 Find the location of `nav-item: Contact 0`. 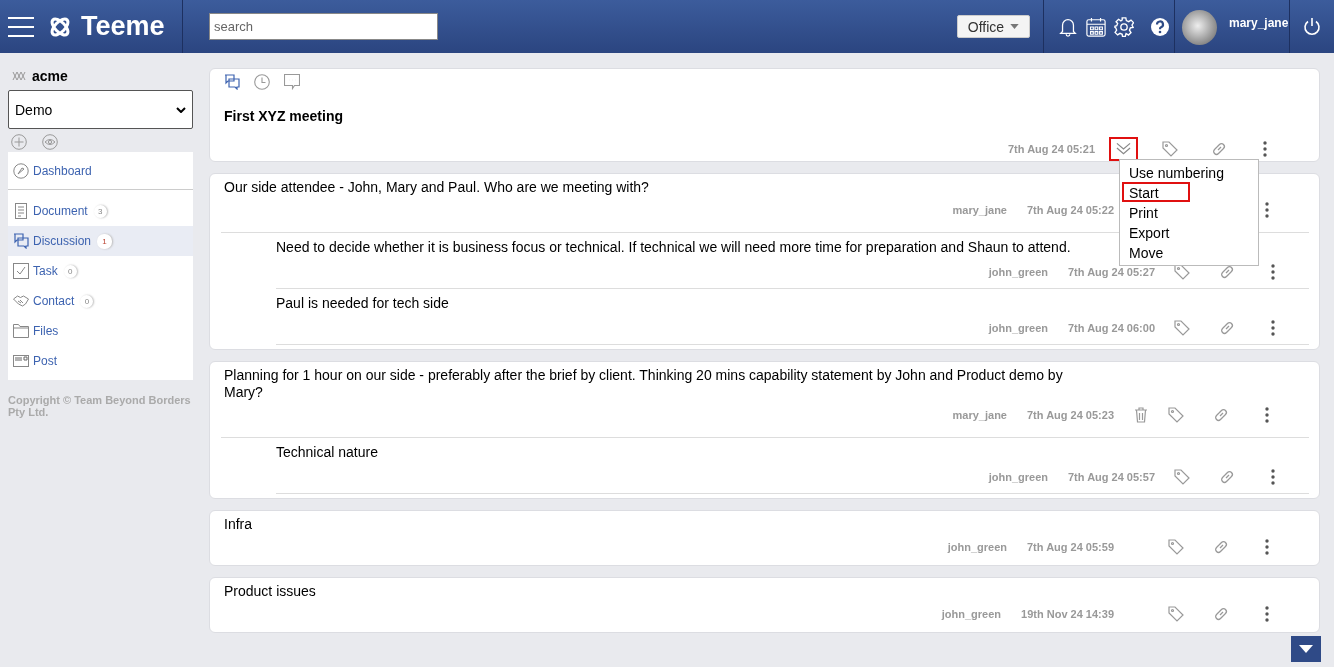

nav-item: Contact 0 is located at coordinates (100, 301).